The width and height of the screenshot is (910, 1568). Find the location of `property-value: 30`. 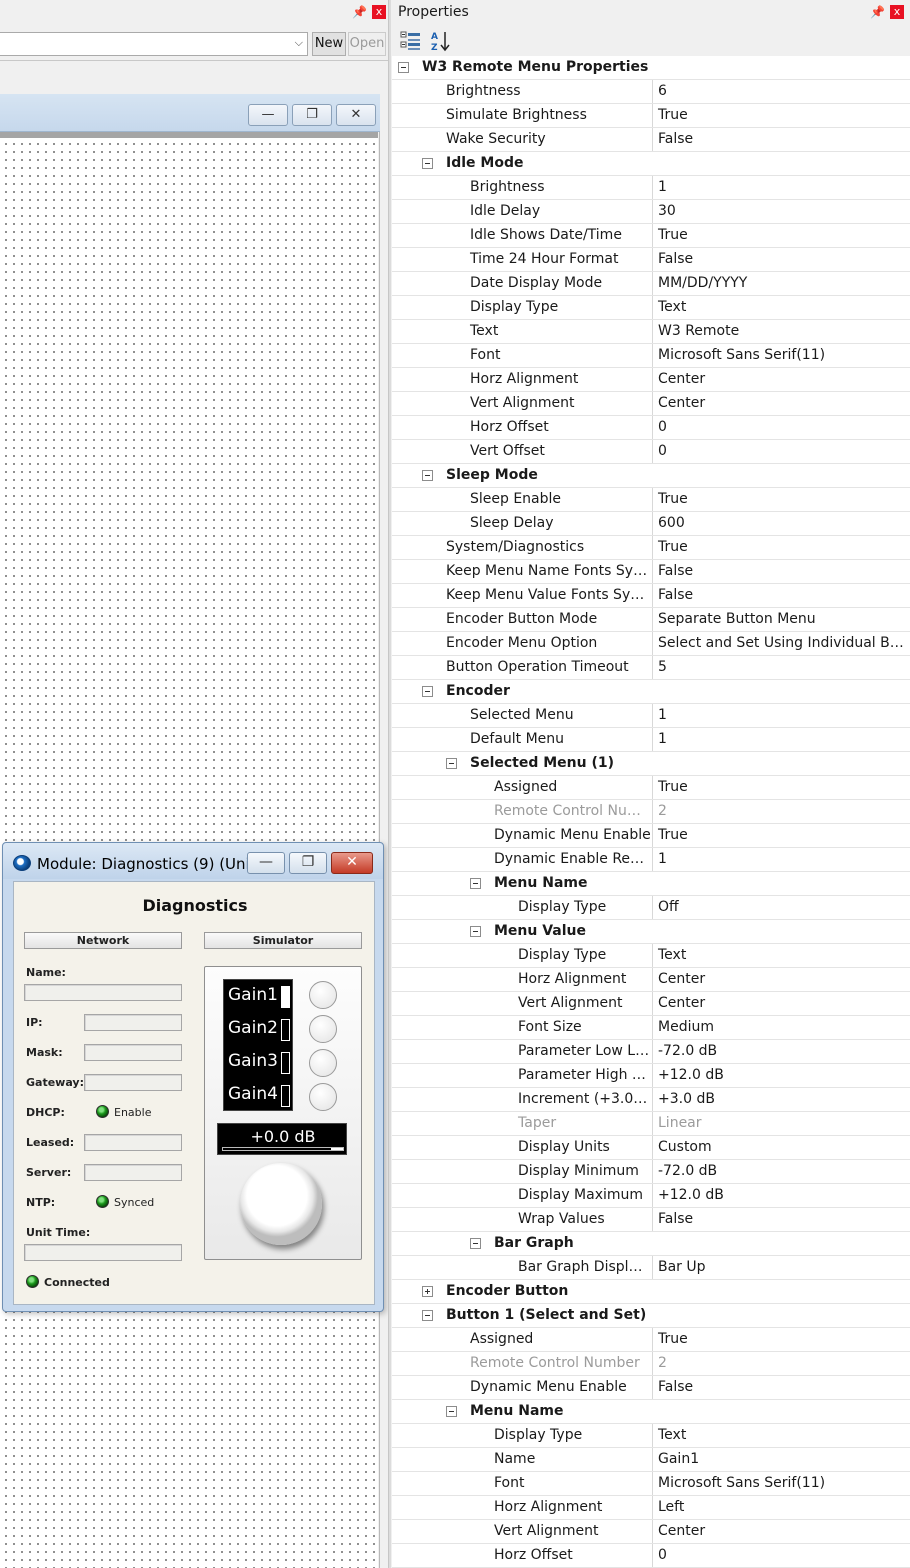

property-value: 30 is located at coordinates (781, 211).